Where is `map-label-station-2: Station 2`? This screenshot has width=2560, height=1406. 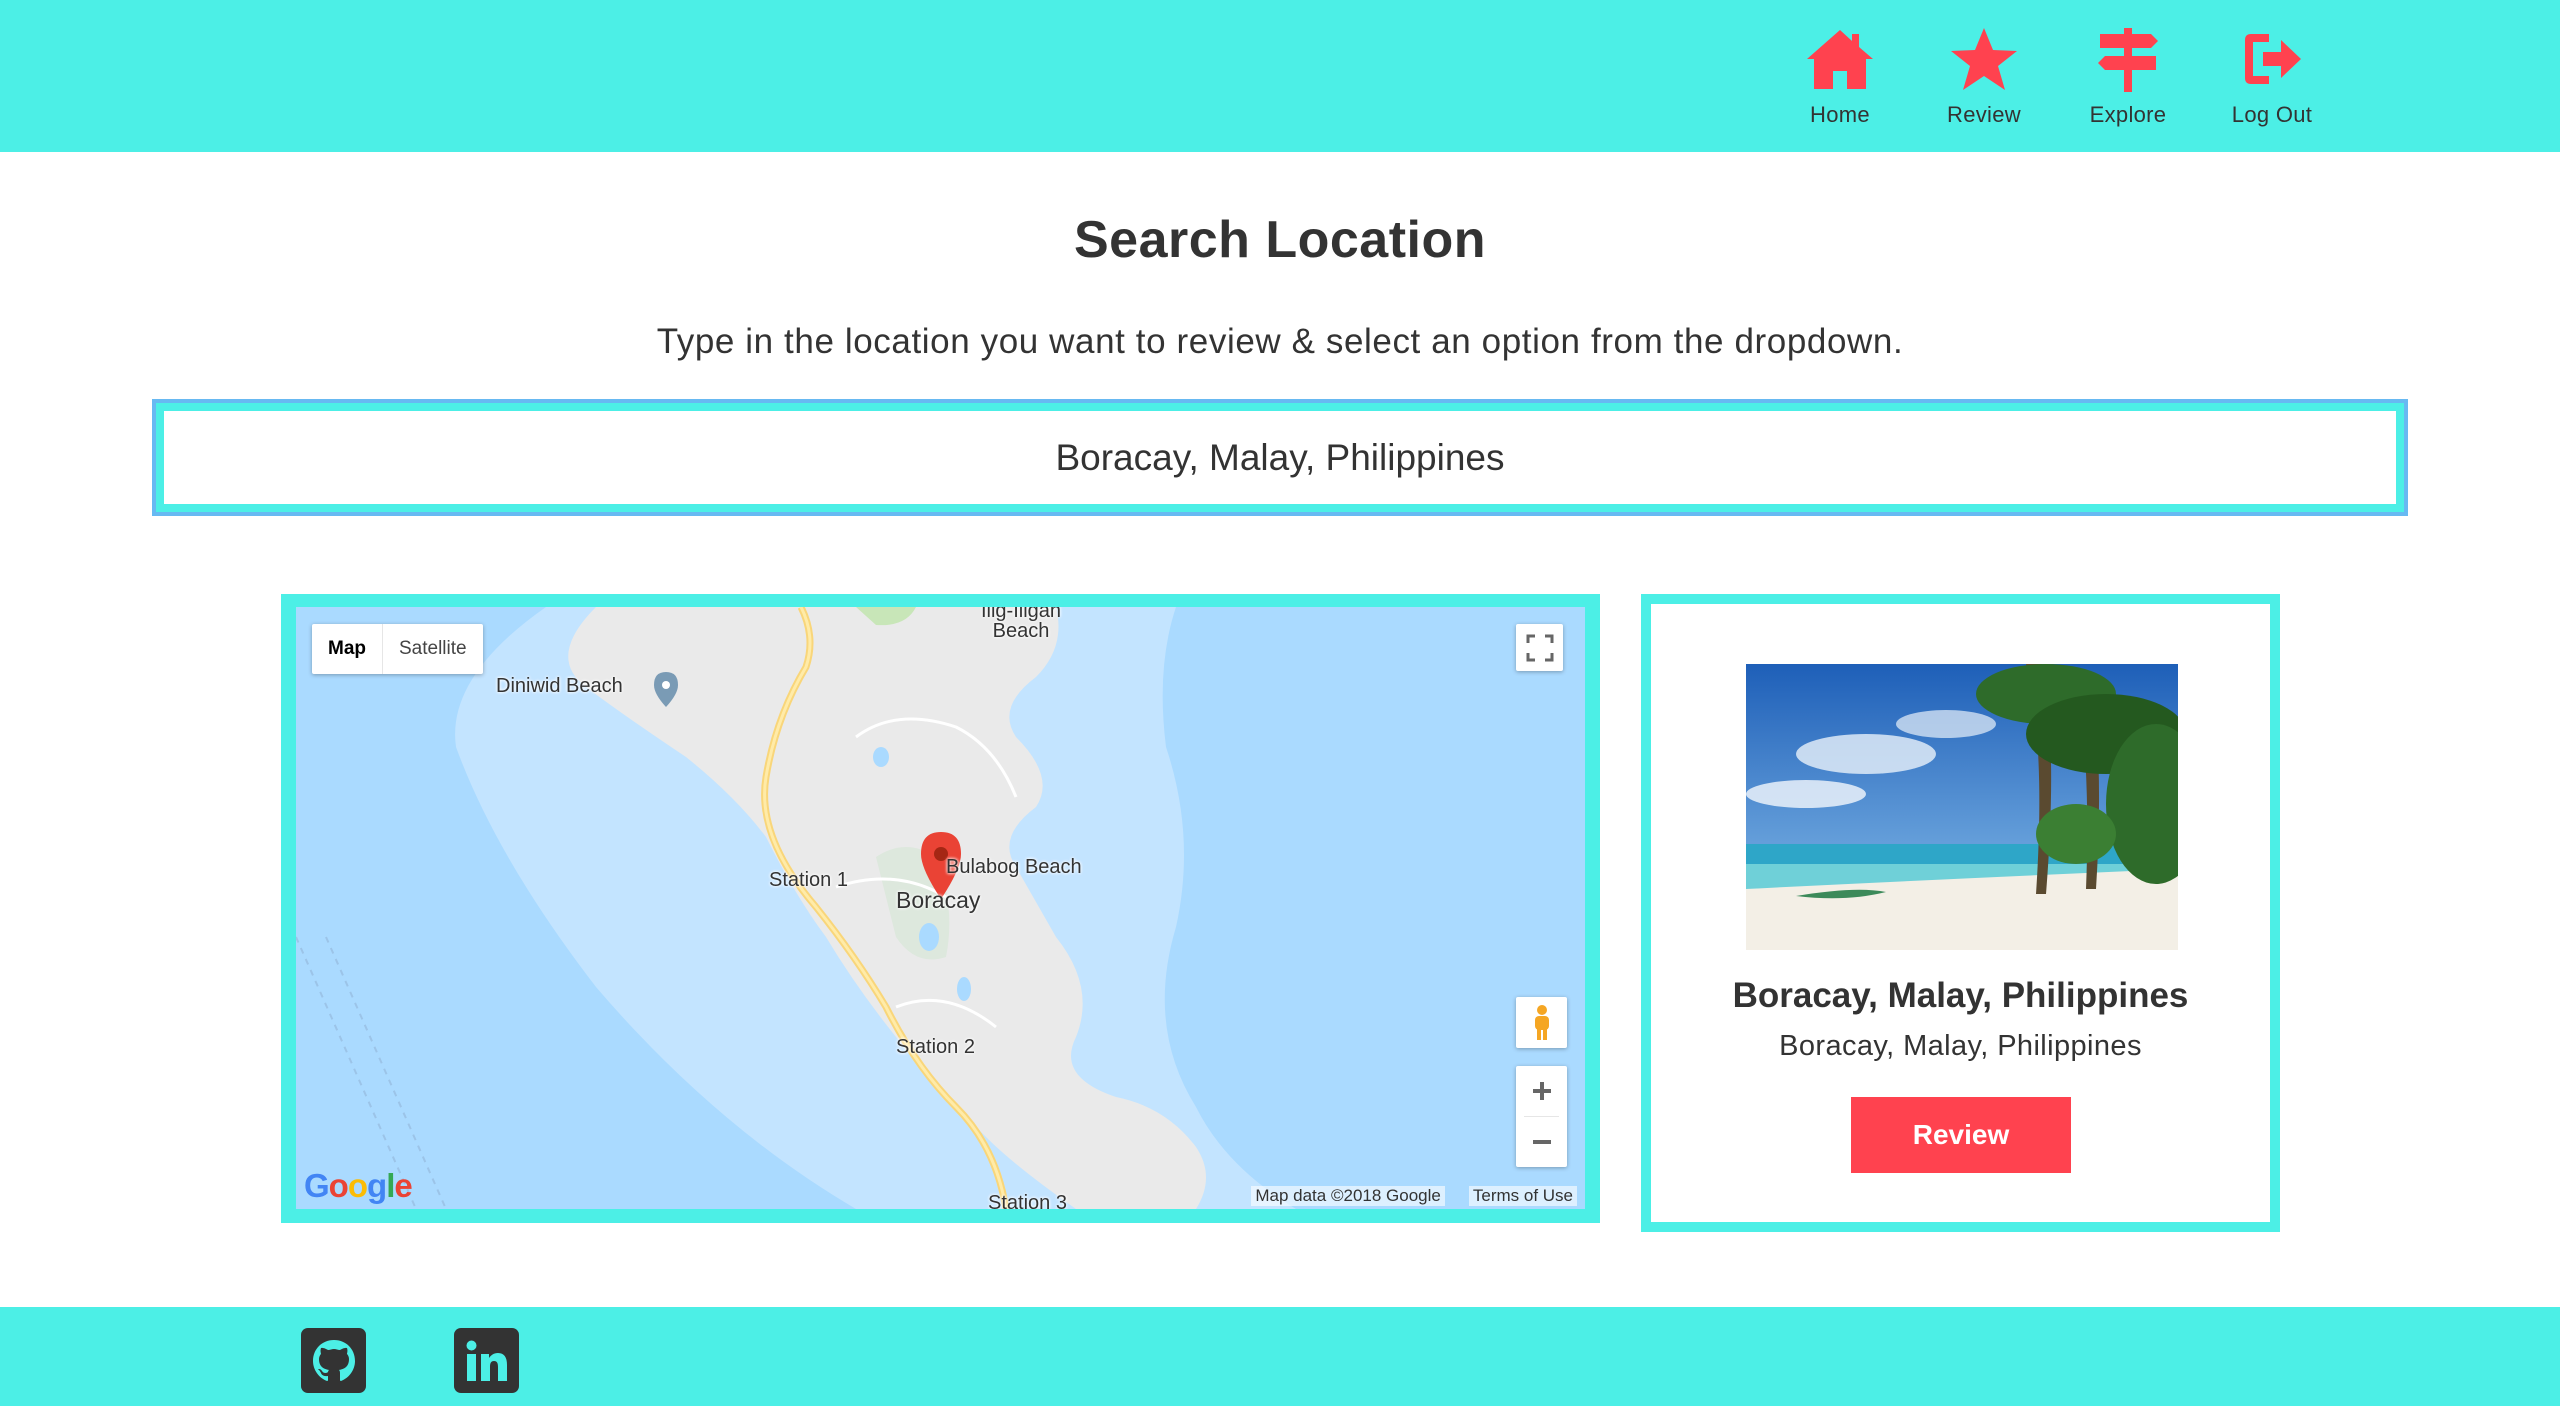 map-label-station-2: Station 2 is located at coordinates (935, 1047).